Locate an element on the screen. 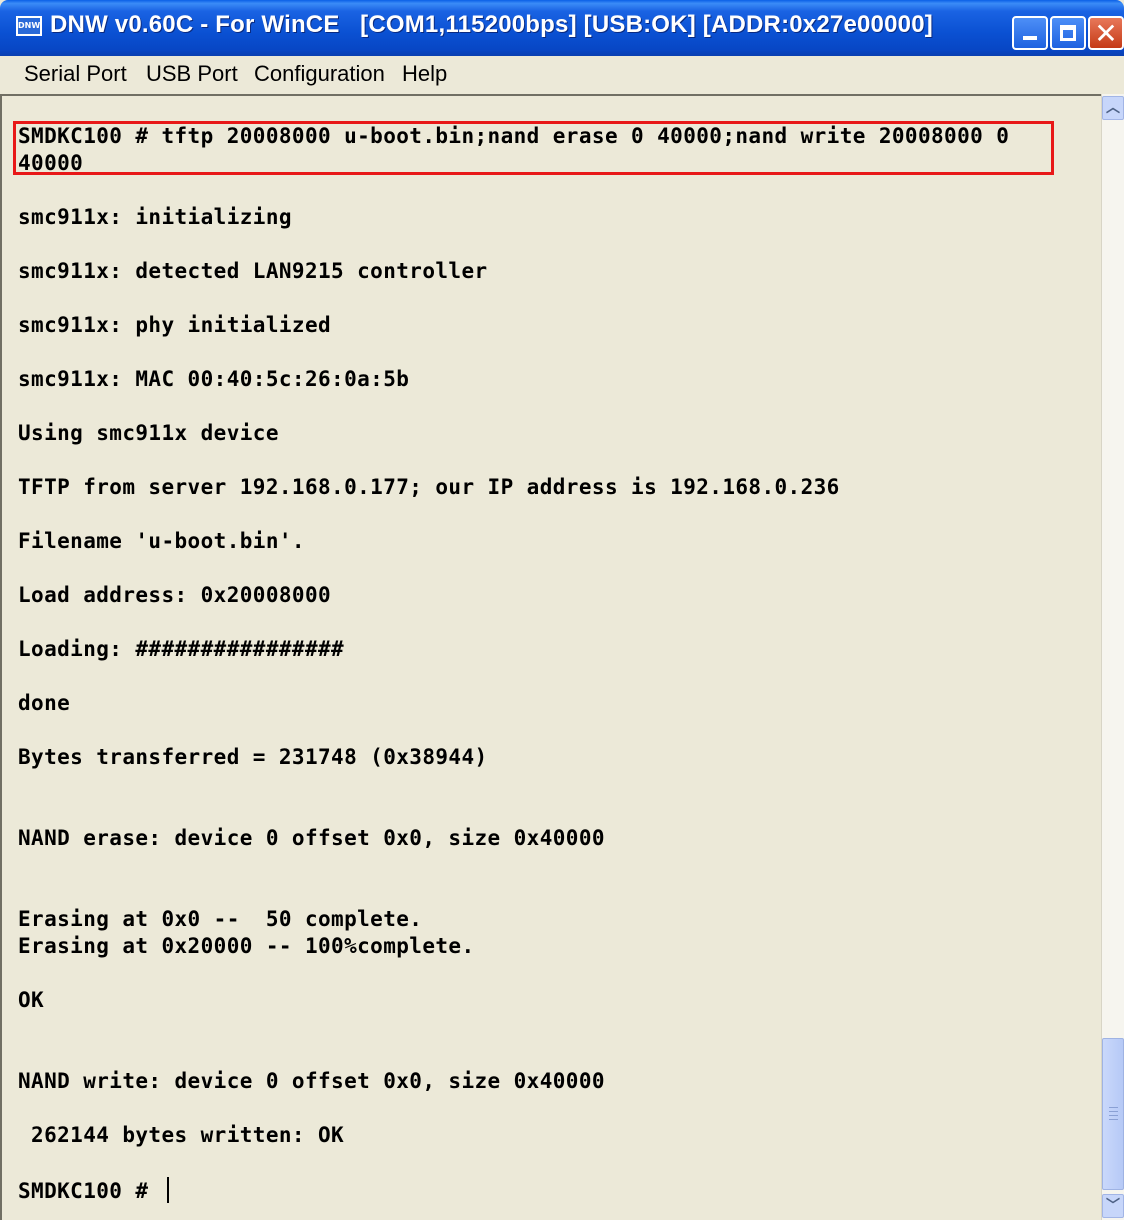  close-icon: ✕ is located at coordinates (1106, 33).